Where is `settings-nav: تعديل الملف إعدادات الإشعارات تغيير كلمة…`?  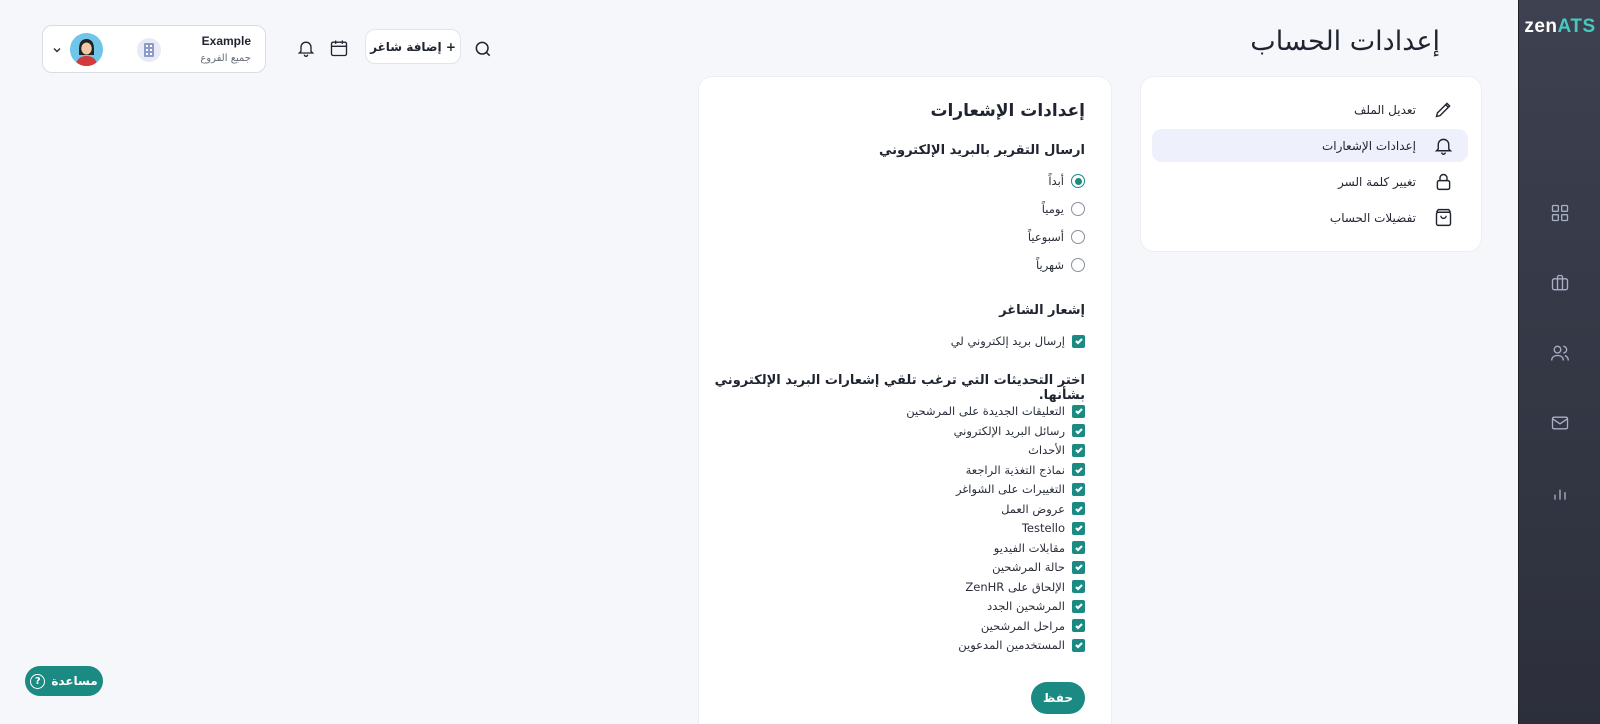
settings-nav: تعديل الملف إعدادات الإشعارات تغيير كلمة… is located at coordinates (1311, 164).